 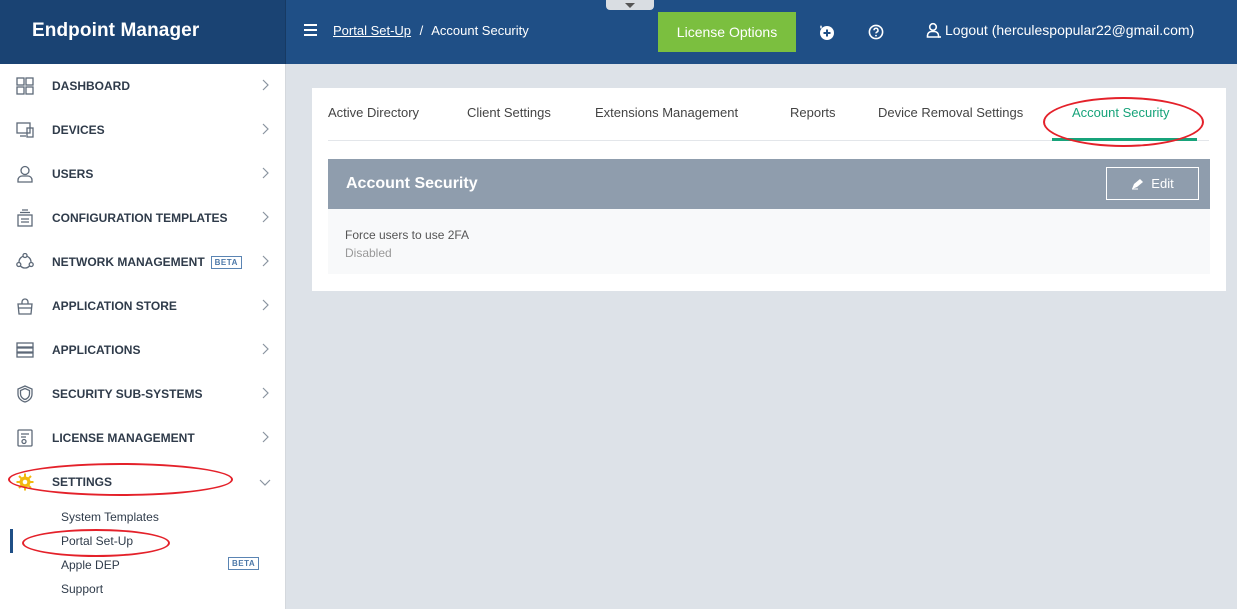 I want to click on breadcrumb: Portal Set-Up / Account Security, so click(x=431, y=30).